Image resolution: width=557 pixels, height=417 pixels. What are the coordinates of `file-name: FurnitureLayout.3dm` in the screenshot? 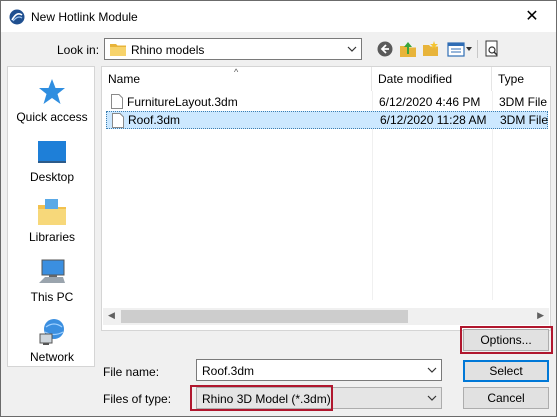 It's located at (182, 102).